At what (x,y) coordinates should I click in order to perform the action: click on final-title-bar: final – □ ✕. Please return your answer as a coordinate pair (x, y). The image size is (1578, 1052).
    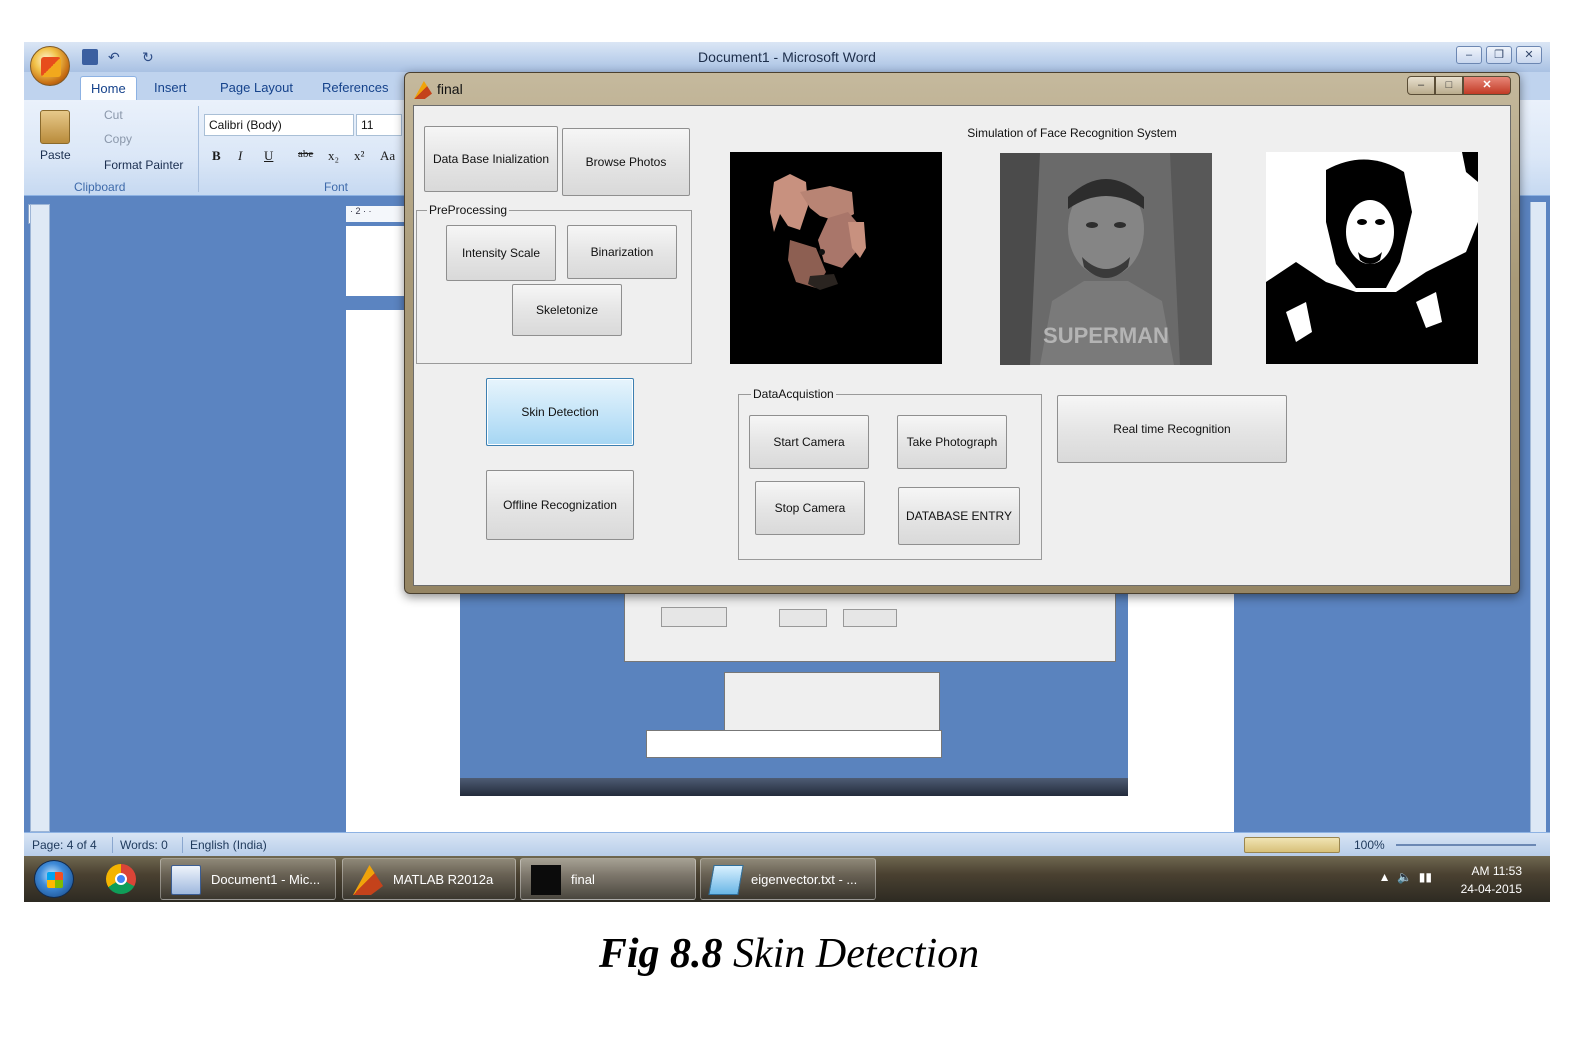
    Looking at the image, I should click on (962, 89).